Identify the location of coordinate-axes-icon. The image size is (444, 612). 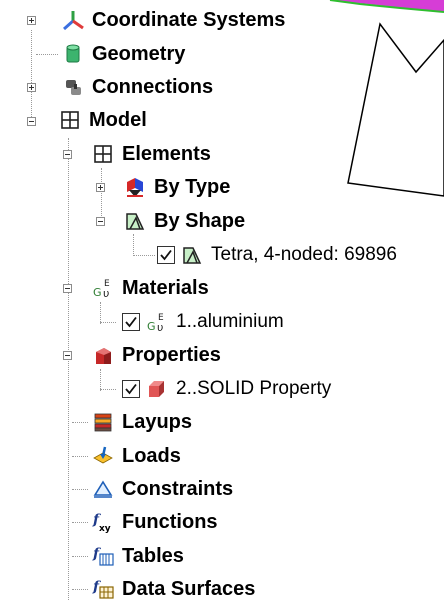
(73, 21).